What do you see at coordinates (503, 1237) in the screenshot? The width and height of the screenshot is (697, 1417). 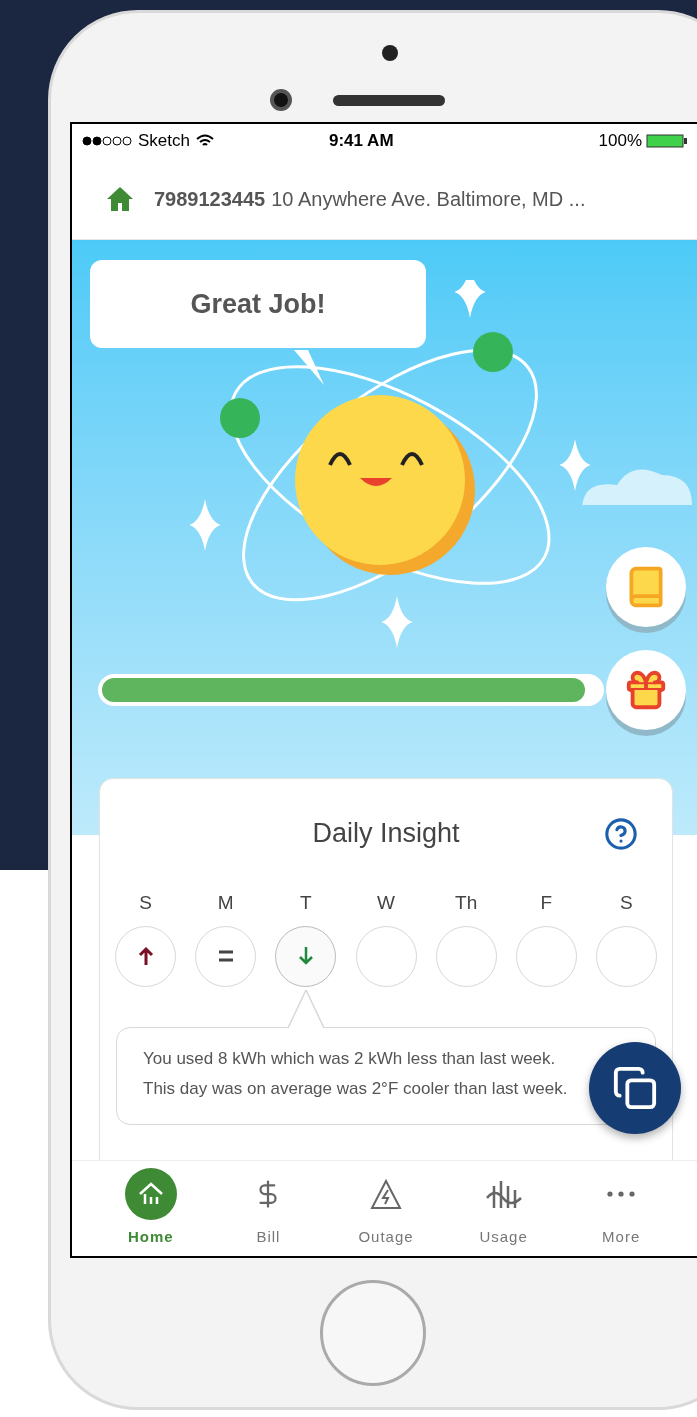 I see `nav-label: Usage` at bounding box center [503, 1237].